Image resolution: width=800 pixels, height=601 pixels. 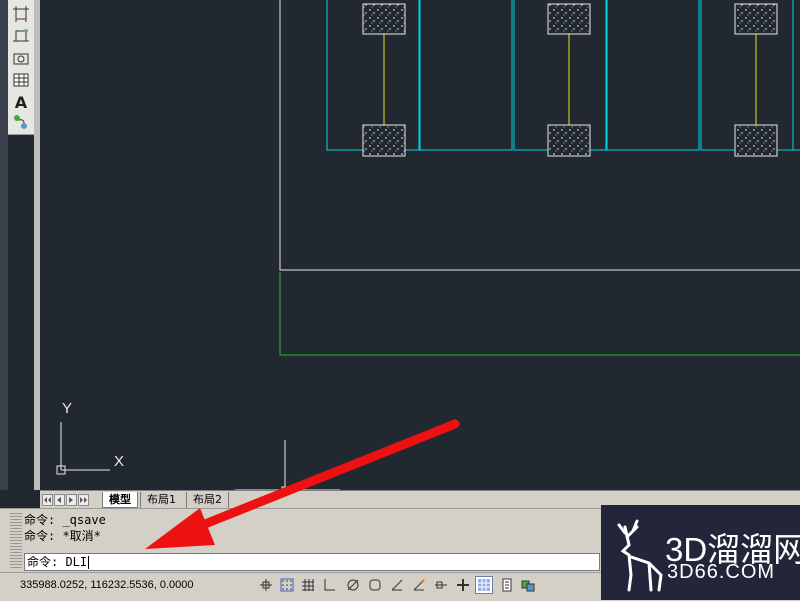 What do you see at coordinates (67, 408) in the screenshot?
I see `ucs-y-label: Y` at bounding box center [67, 408].